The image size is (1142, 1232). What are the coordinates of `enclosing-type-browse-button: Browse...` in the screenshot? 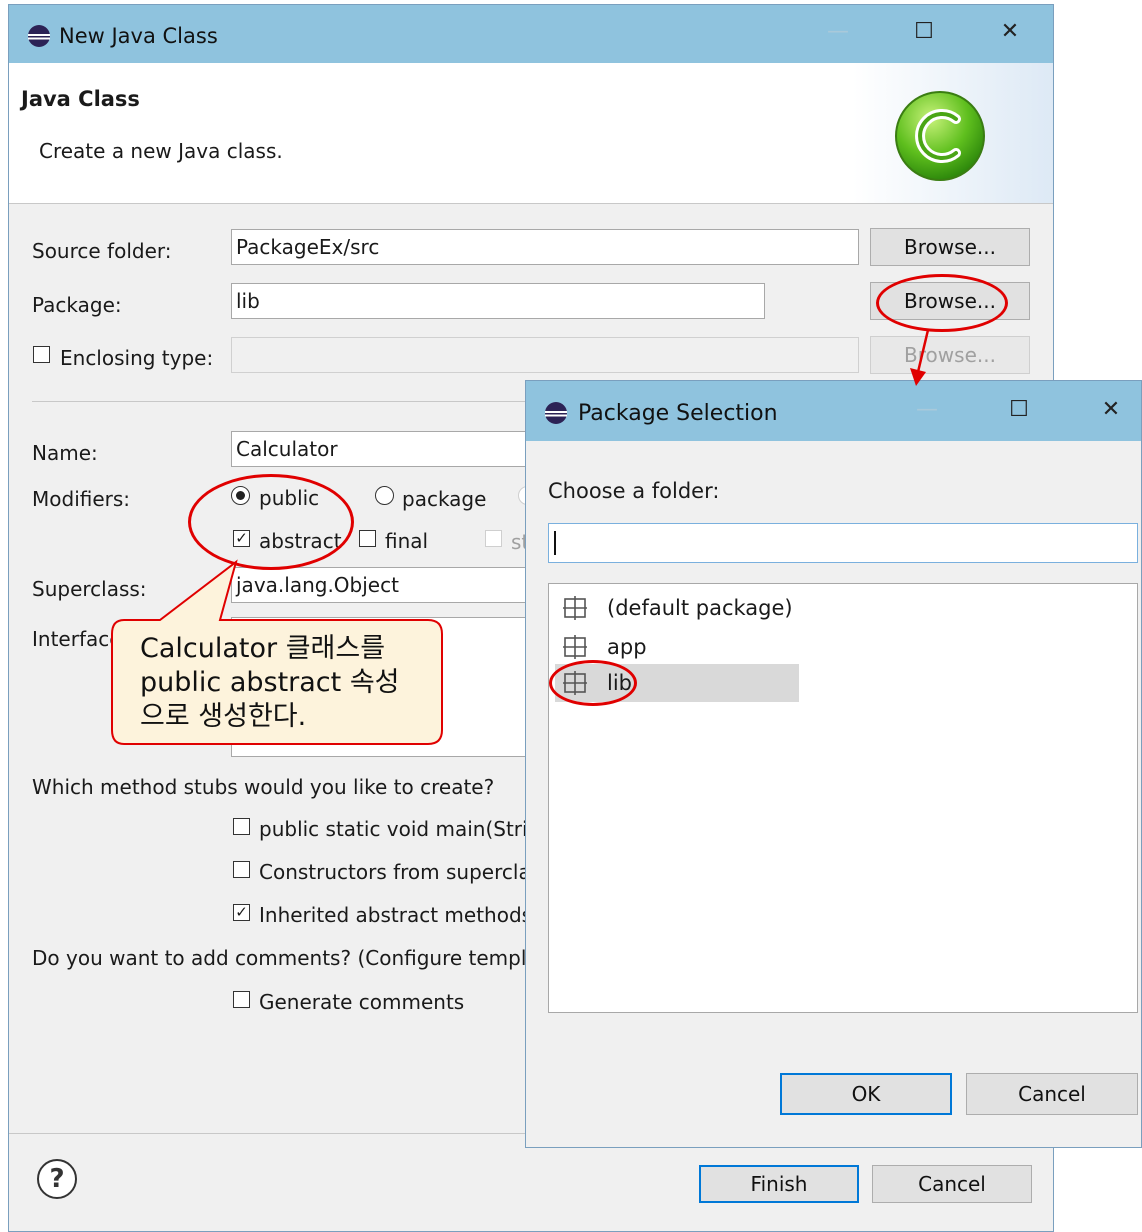 It's located at (950, 355).